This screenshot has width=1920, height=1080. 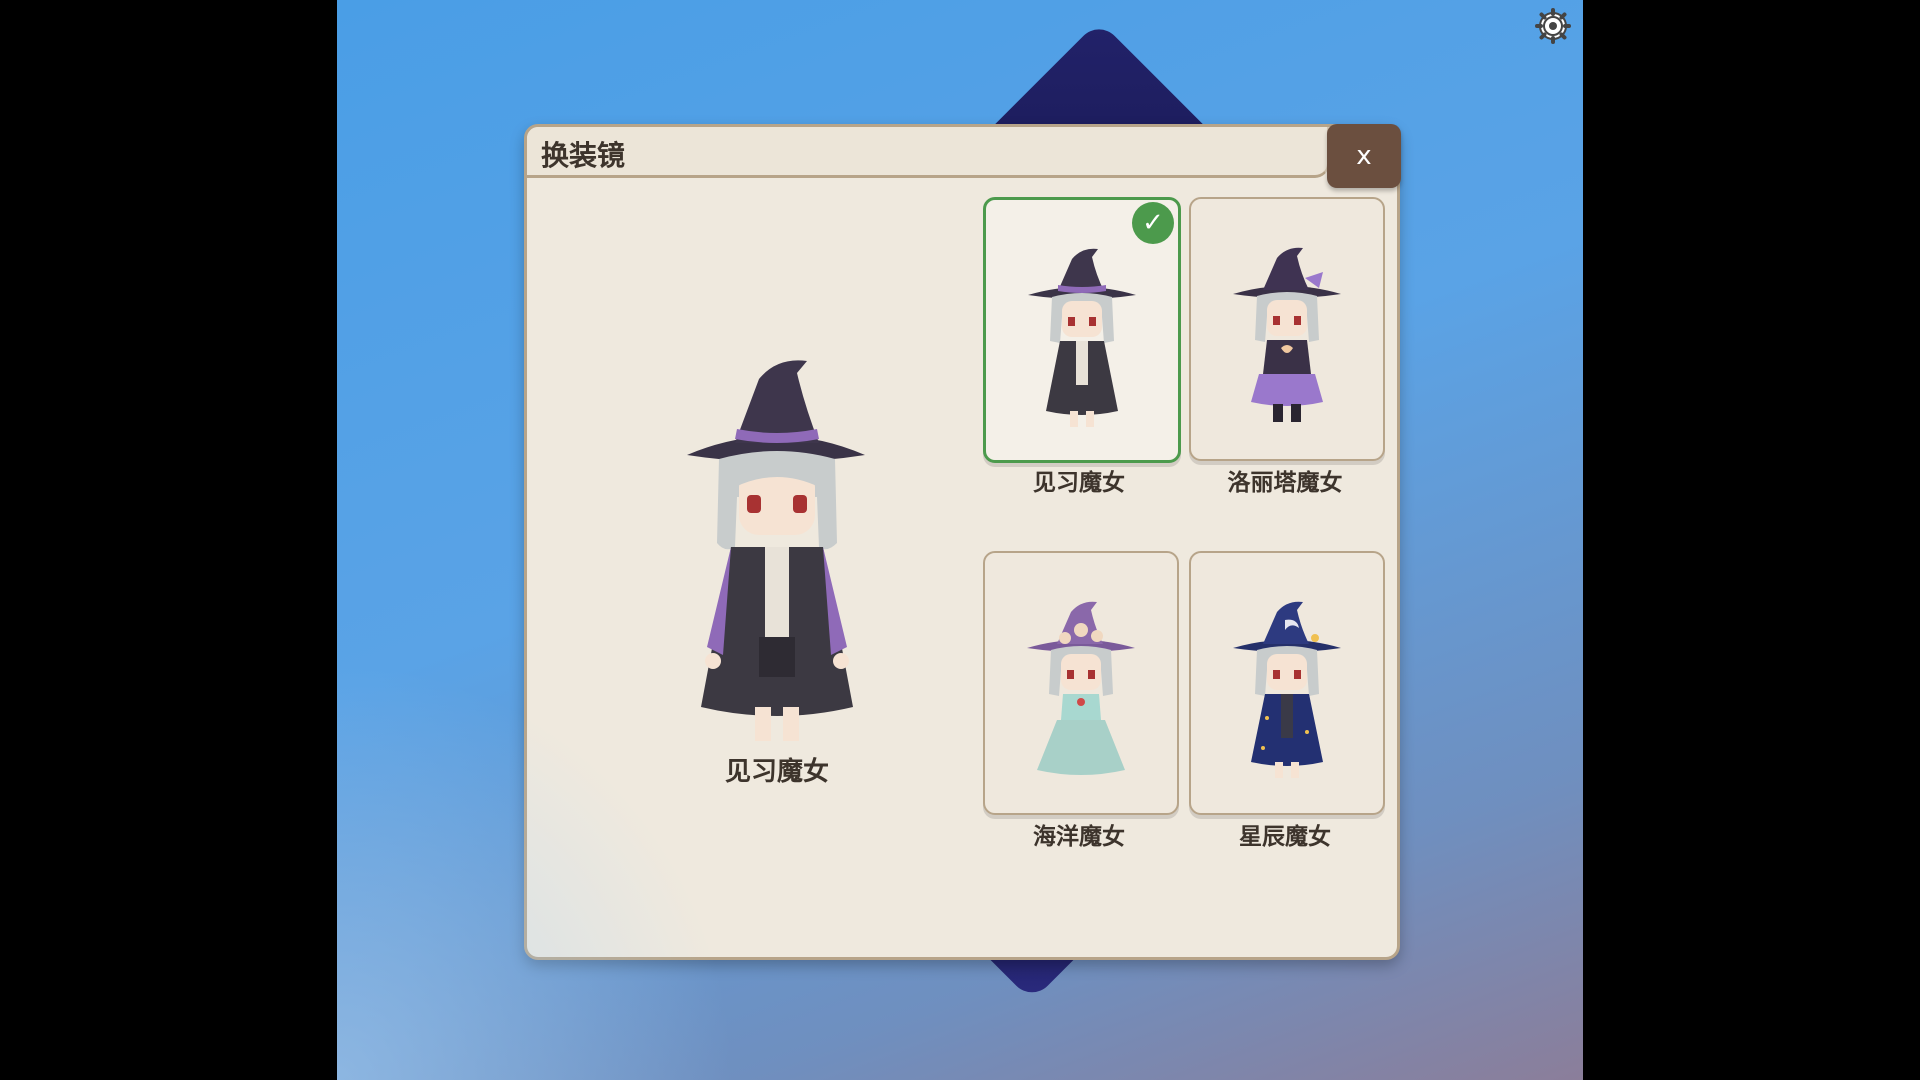 I want to click on outfit-card-apprentice: ✓, so click(x=1082, y=330).